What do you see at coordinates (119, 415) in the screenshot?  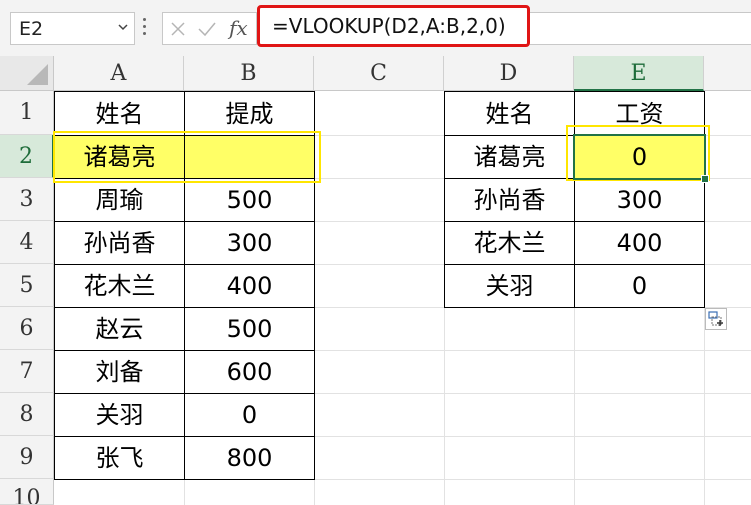 I see `cell-a8: 关羽` at bounding box center [119, 415].